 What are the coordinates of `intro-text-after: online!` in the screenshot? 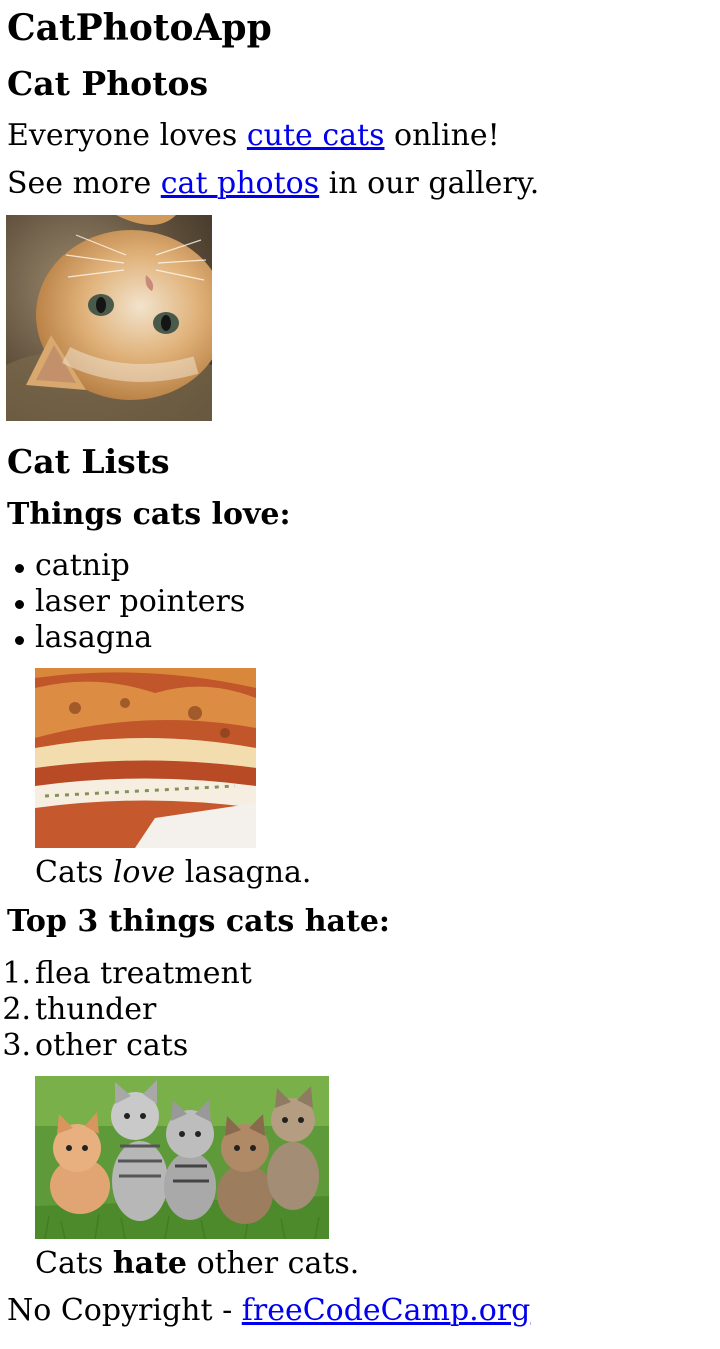 It's located at (442, 135).